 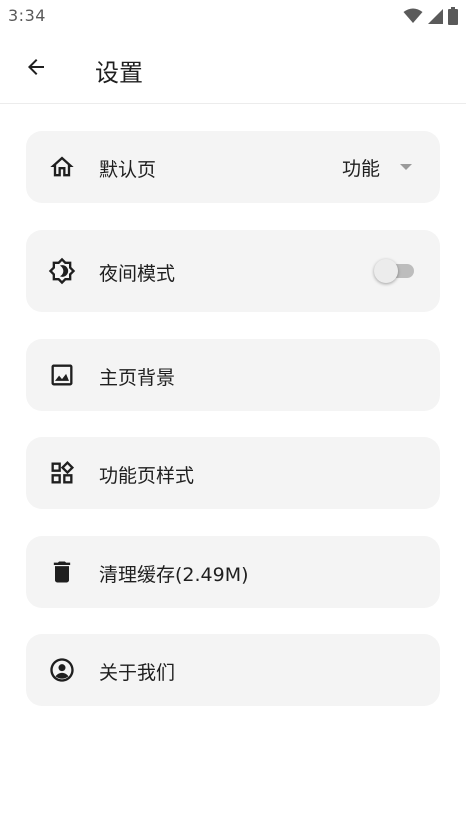 I want to click on status-bar: 3:34, so click(x=233, y=17).